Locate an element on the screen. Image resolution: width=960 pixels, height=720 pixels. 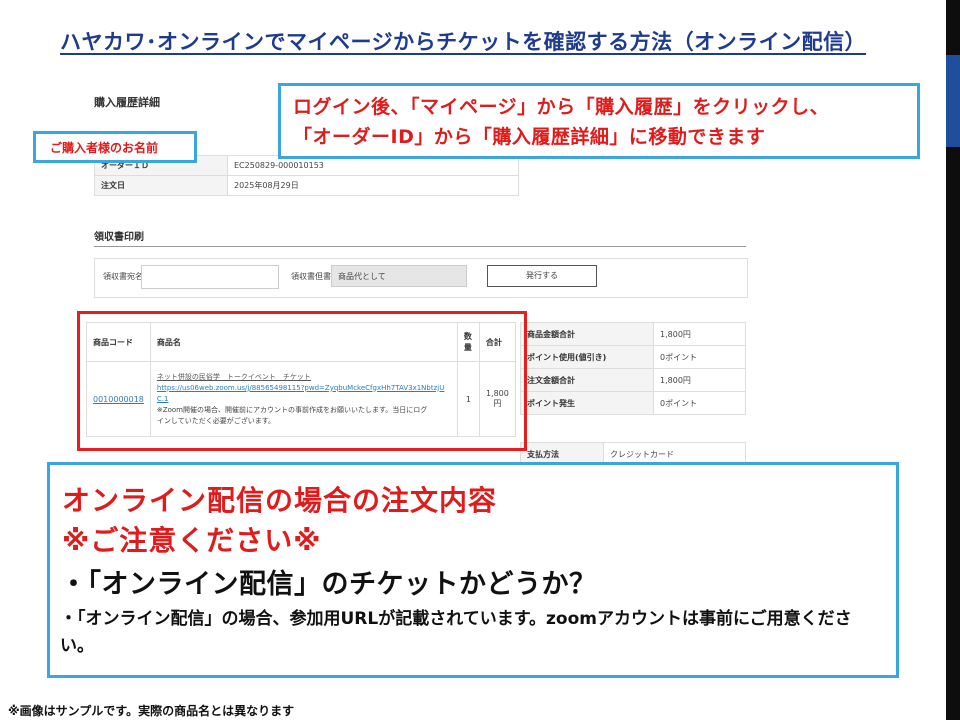
receipt-note-label: 領収書但書 is located at coordinates (311, 276).